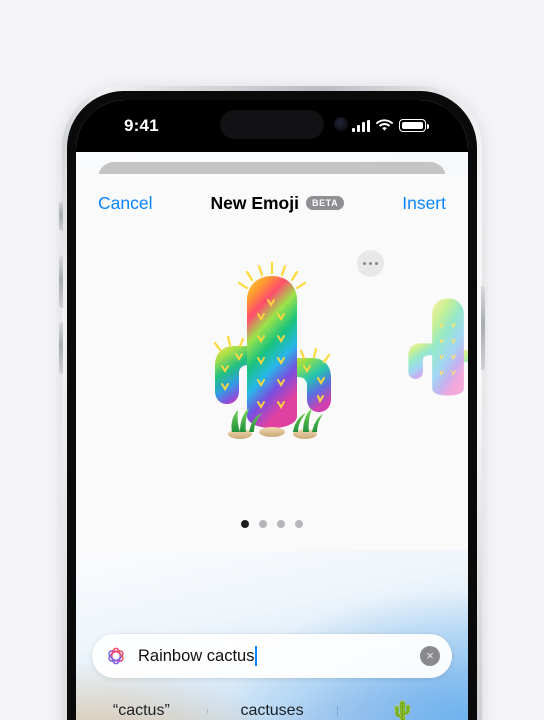 The width and height of the screenshot is (544, 720). What do you see at coordinates (116, 656) in the screenshot?
I see `apple-intelligence-icon` at bounding box center [116, 656].